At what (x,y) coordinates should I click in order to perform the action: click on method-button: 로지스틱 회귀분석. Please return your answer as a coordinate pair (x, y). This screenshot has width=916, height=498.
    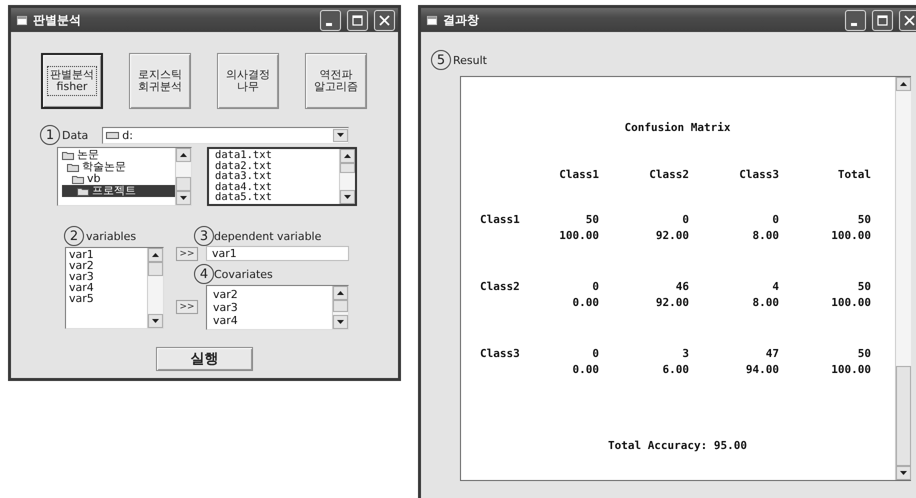
    Looking at the image, I should click on (160, 81).